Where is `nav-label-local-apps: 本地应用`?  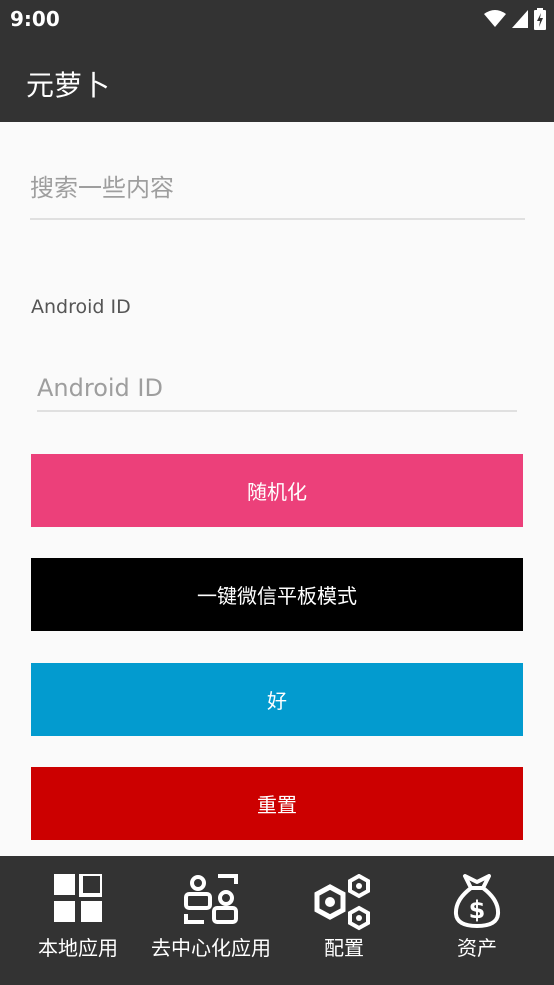 nav-label-local-apps: 本地应用 is located at coordinates (78, 947).